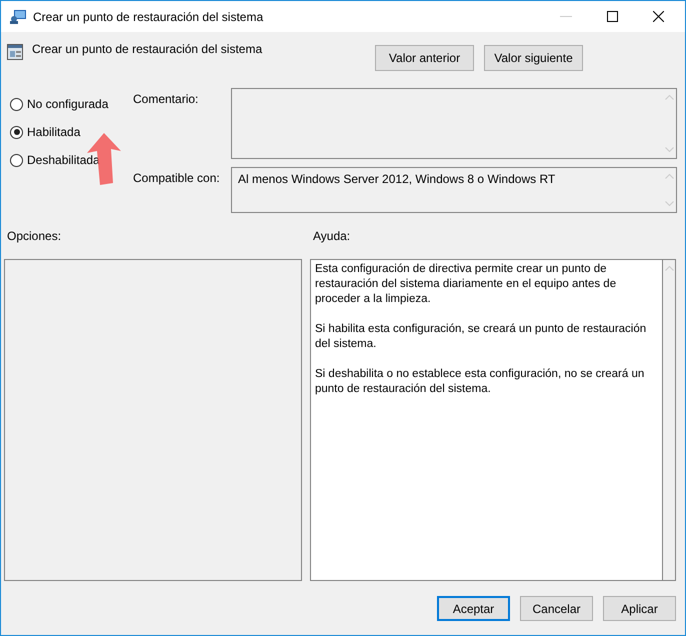  Describe the element at coordinates (67, 104) in the screenshot. I see `radio-label: No configurada` at that location.